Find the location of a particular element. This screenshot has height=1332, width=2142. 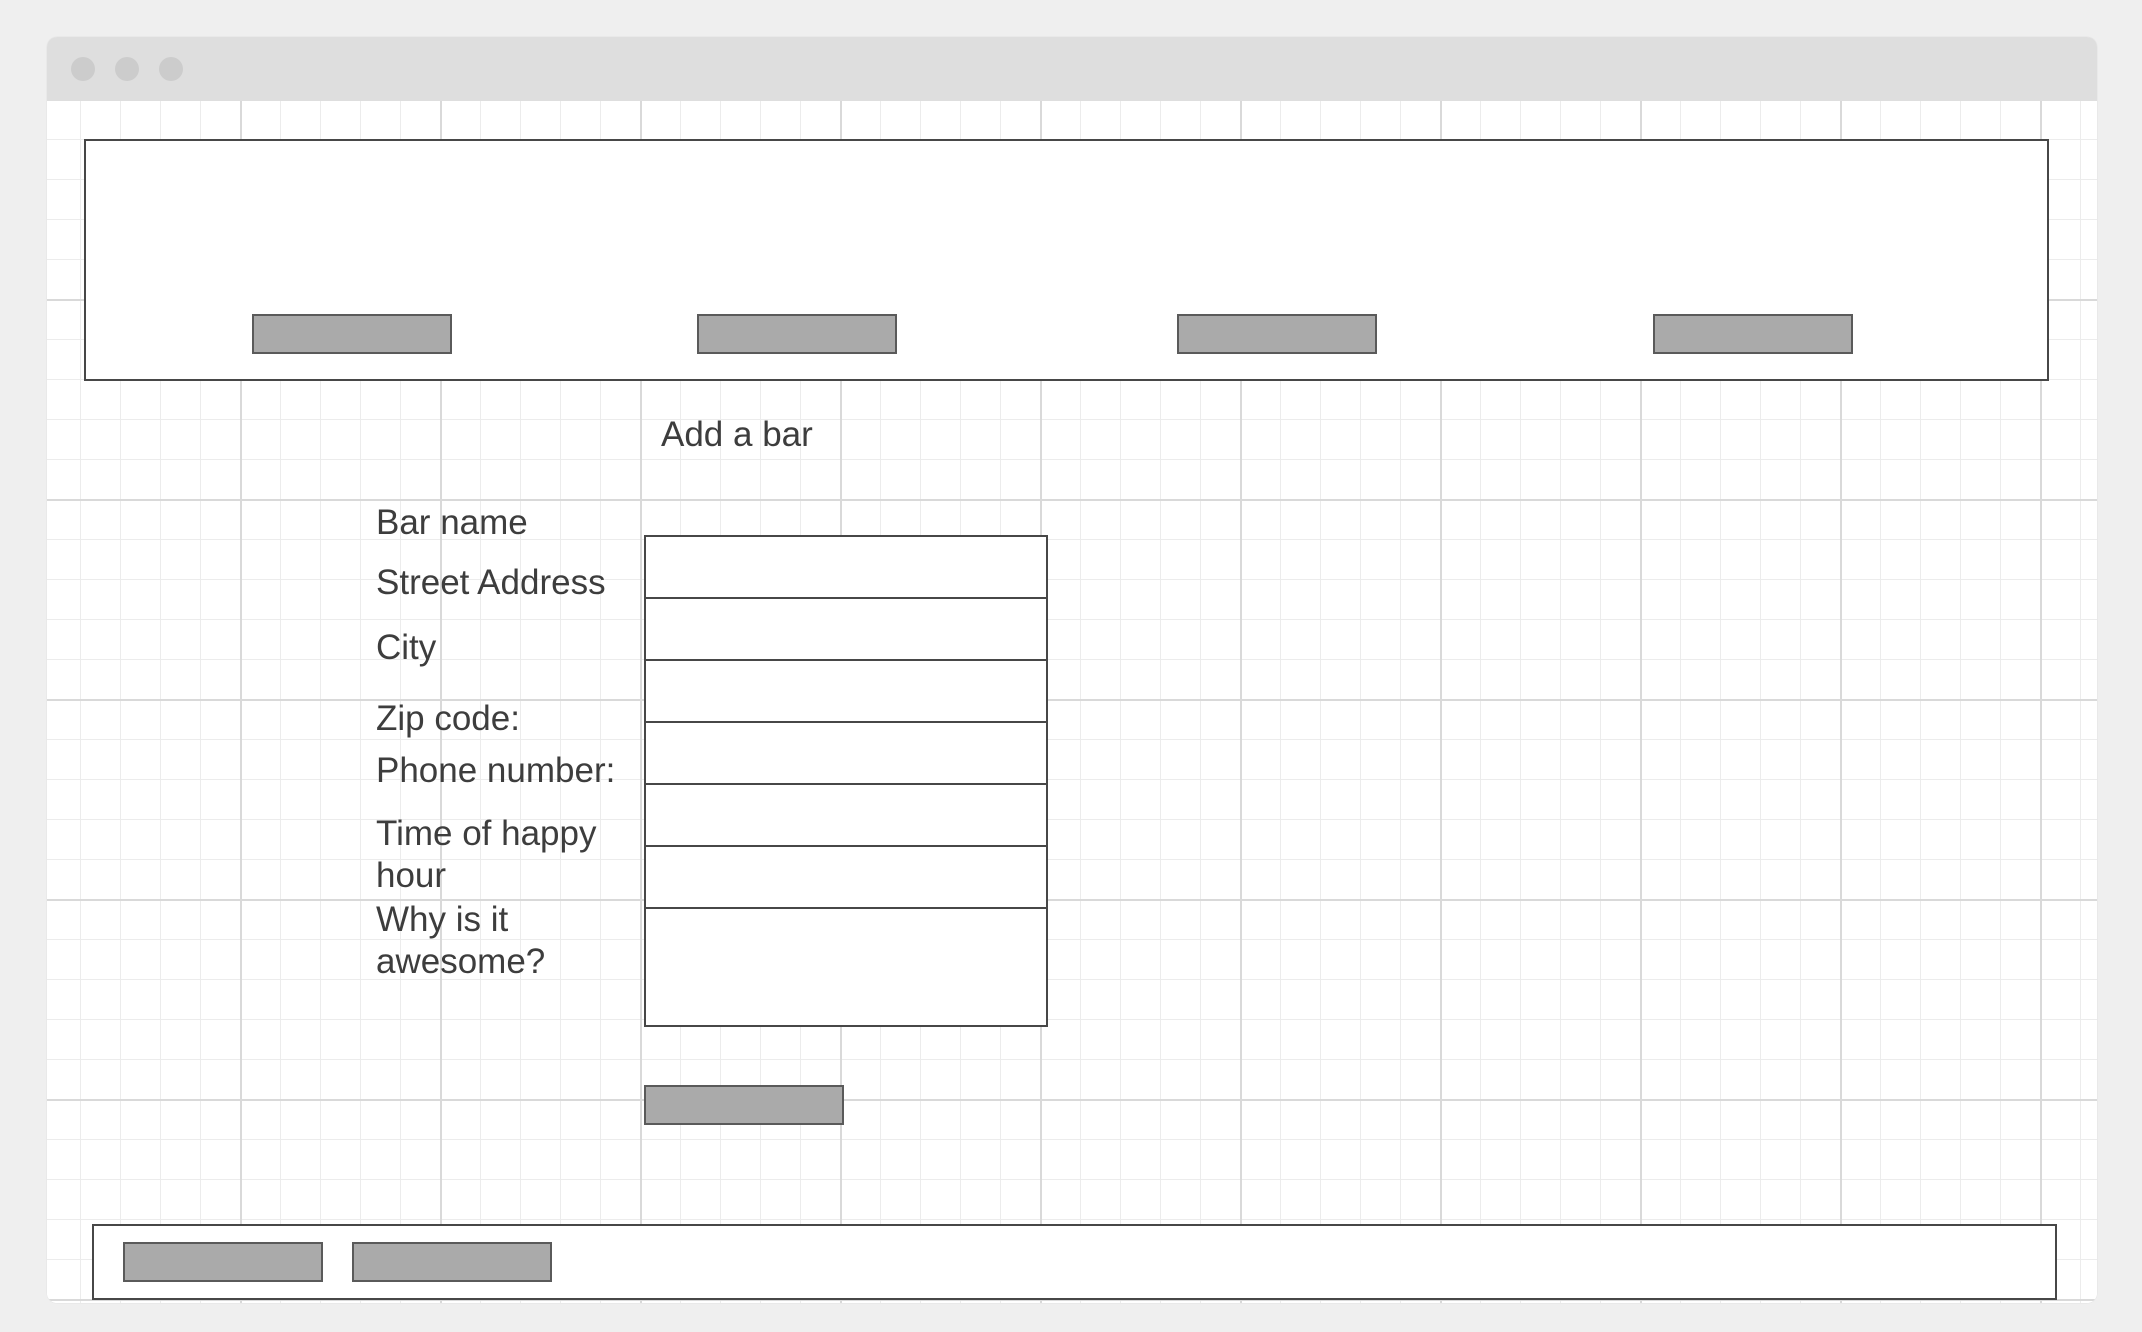

happy-hour-field is located at coordinates (846, 877).